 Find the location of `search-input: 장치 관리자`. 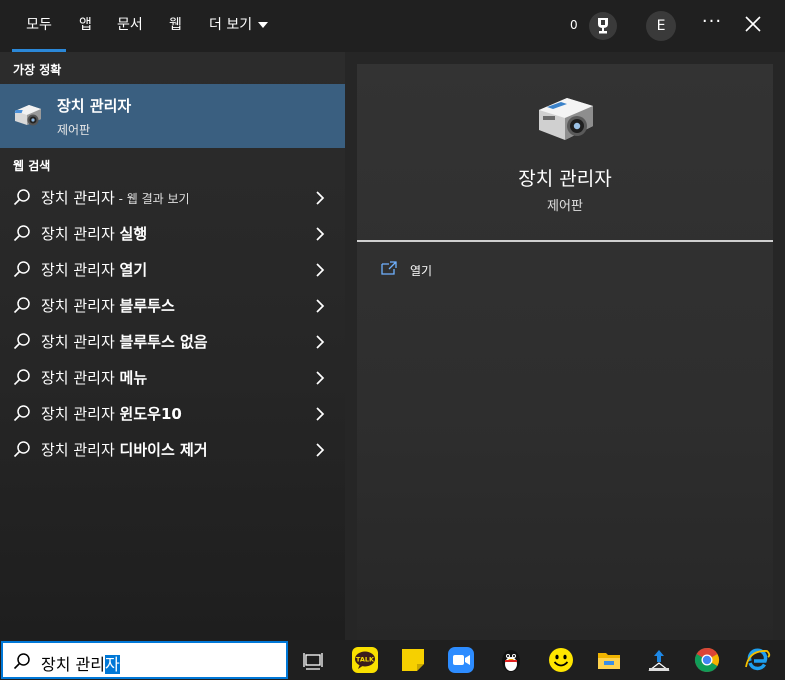

search-input: 장치 관리자 is located at coordinates (144, 660).